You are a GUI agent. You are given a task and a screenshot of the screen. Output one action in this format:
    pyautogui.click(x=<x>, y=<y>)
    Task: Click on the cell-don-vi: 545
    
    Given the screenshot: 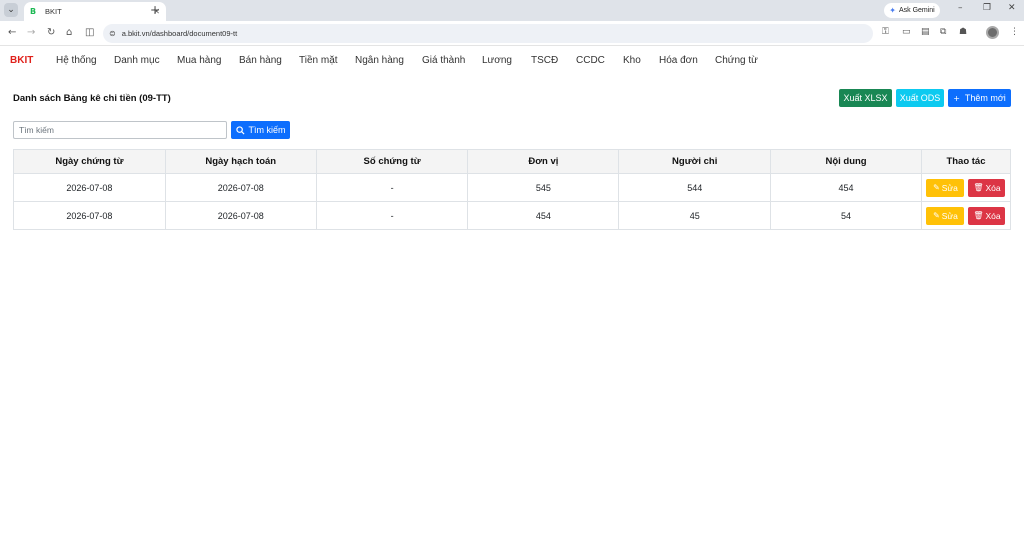 What is the action you would take?
    pyautogui.click(x=543, y=187)
    